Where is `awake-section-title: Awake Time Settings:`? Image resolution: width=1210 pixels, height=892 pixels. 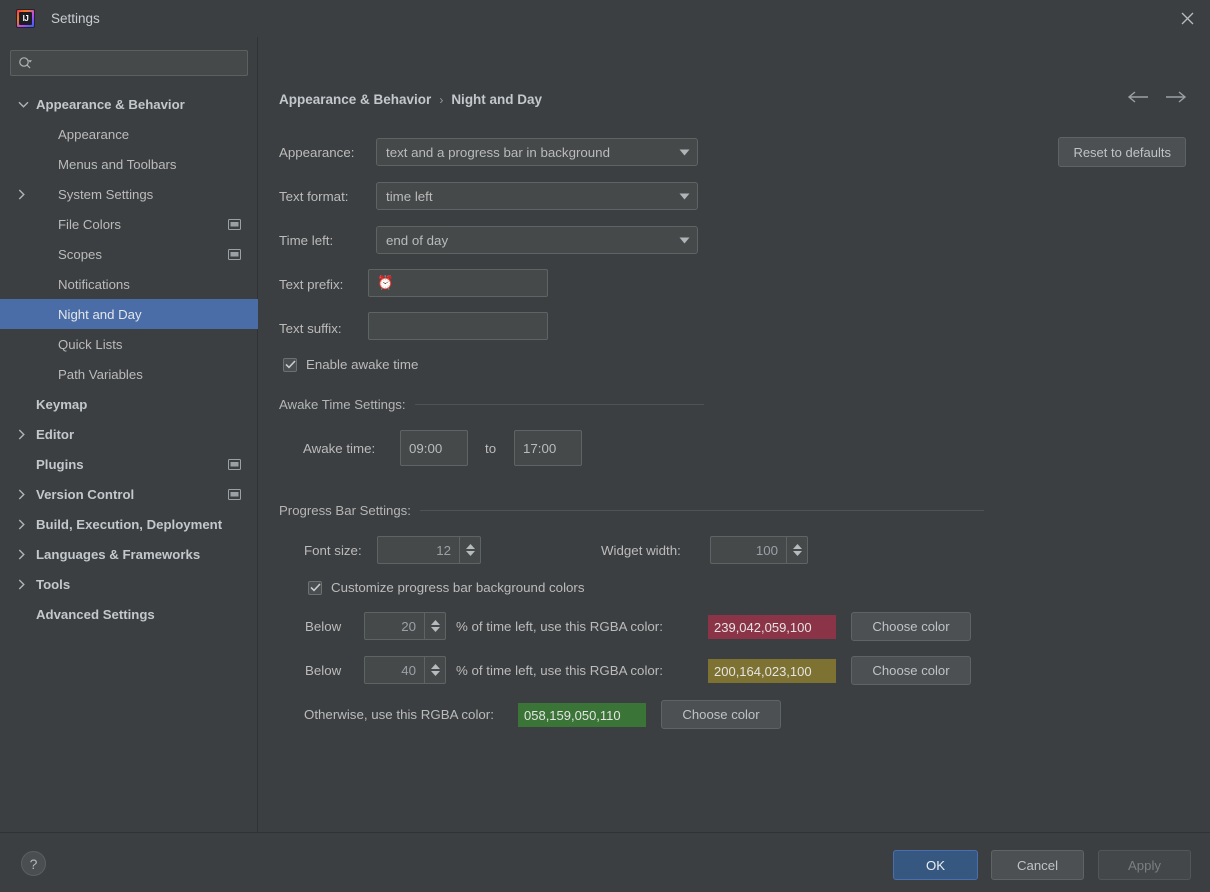 awake-section-title: Awake Time Settings: is located at coordinates (342, 404).